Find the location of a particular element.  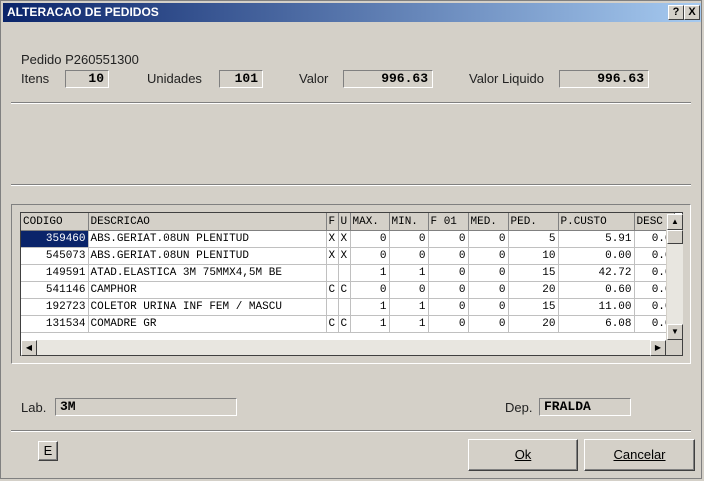

ok-button: Ok is located at coordinates (523, 455).